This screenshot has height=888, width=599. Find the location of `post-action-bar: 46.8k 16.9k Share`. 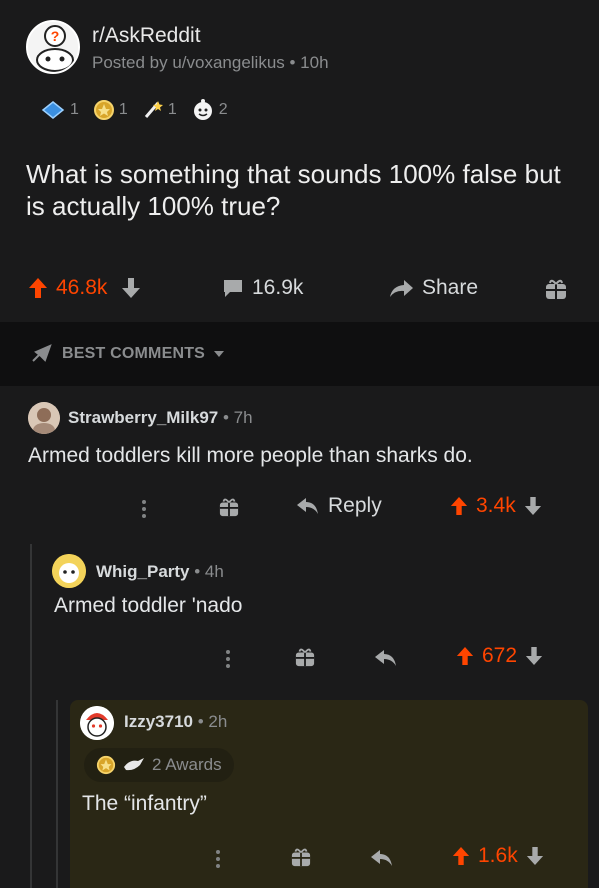

post-action-bar: 46.8k 16.9k Share is located at coordinates (299, 291).